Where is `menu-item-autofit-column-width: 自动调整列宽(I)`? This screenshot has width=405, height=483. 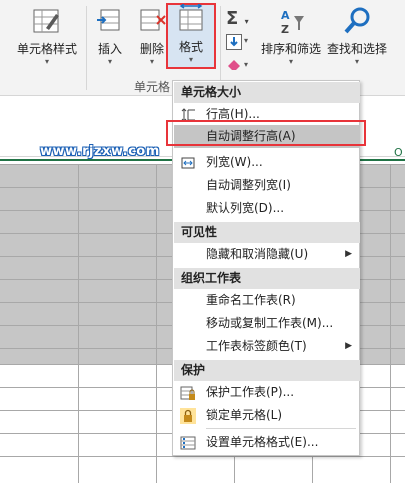
menu-item-autofit-column-width: 自动调整列宽(I) is located at coordinates (267, 185).